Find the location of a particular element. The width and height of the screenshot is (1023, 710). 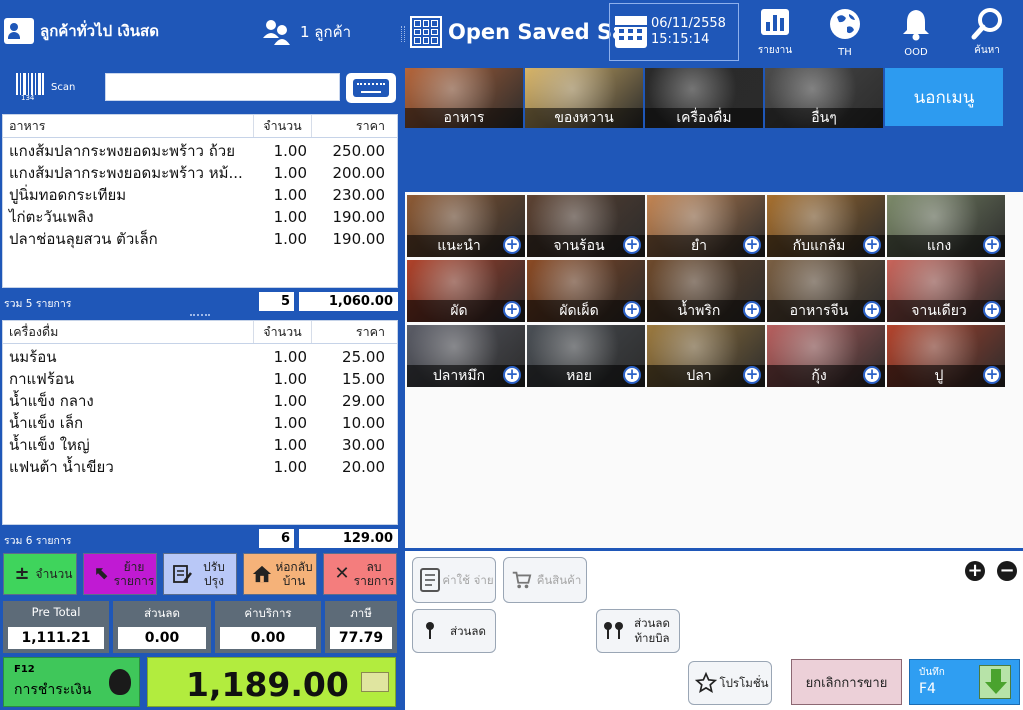

order-row: แฟนต้า น้ำเขียว 1.00 20.00 is located at coordinates (200, 467).